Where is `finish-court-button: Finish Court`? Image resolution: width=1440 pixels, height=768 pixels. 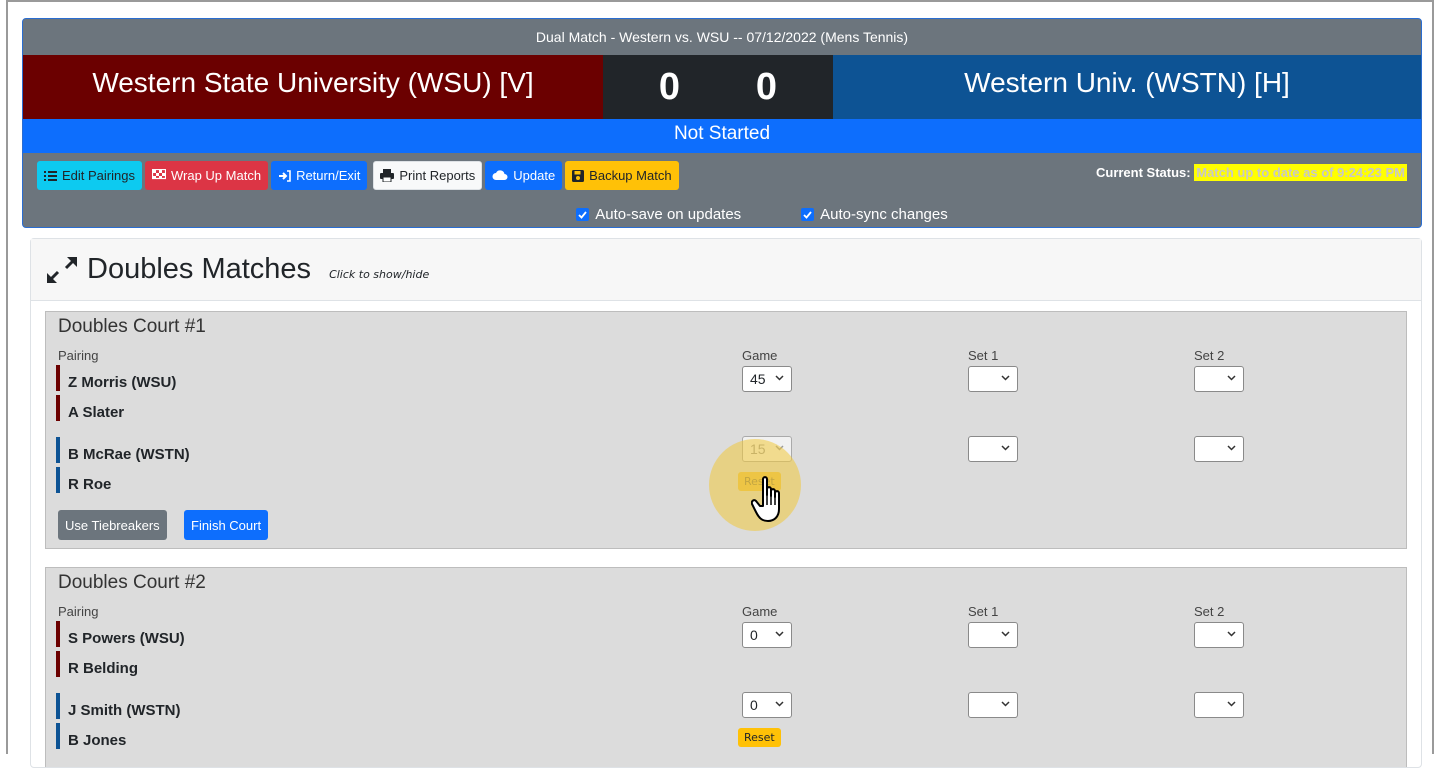 finish-court-button: Finish Court is located at coordinates (226, 525).